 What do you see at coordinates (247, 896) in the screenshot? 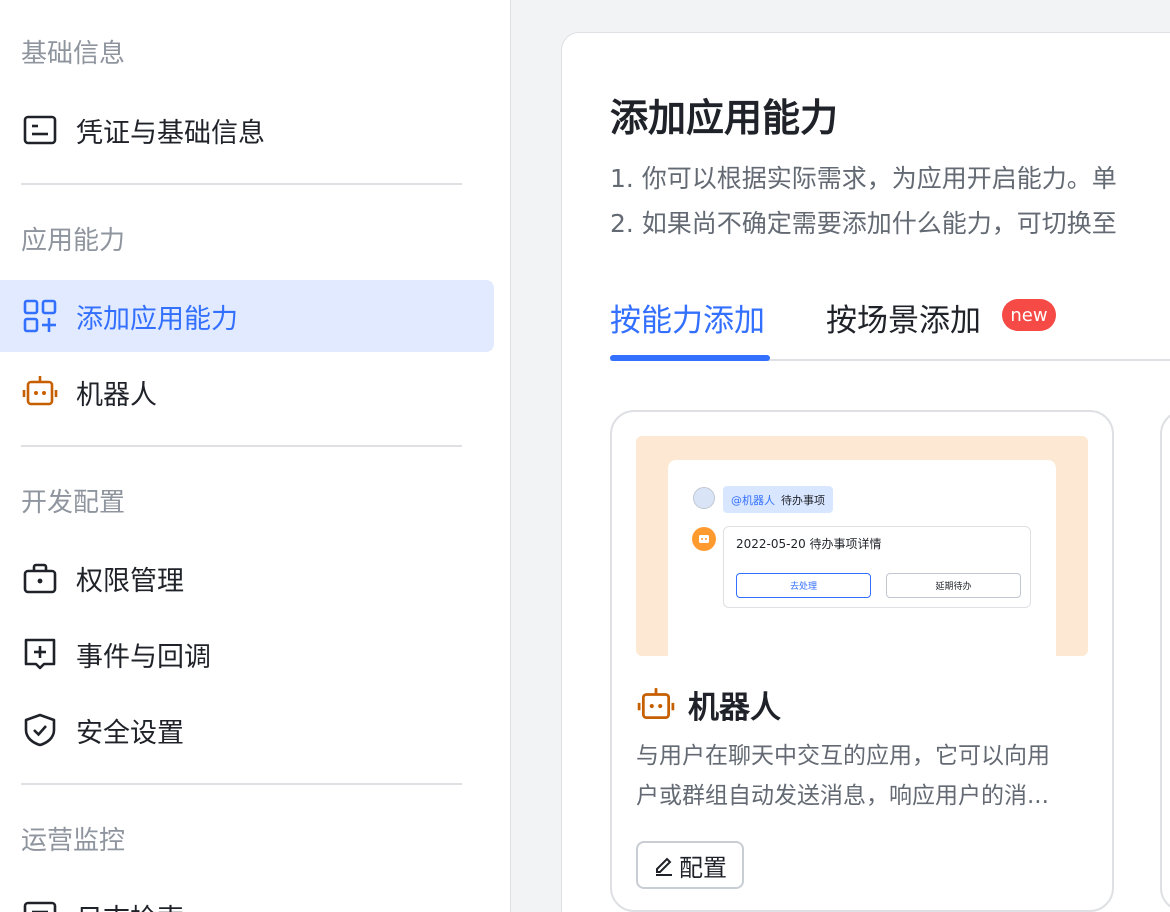
I see `sidebar-item-logs: 日志检索` at bounding box center [247, 896].